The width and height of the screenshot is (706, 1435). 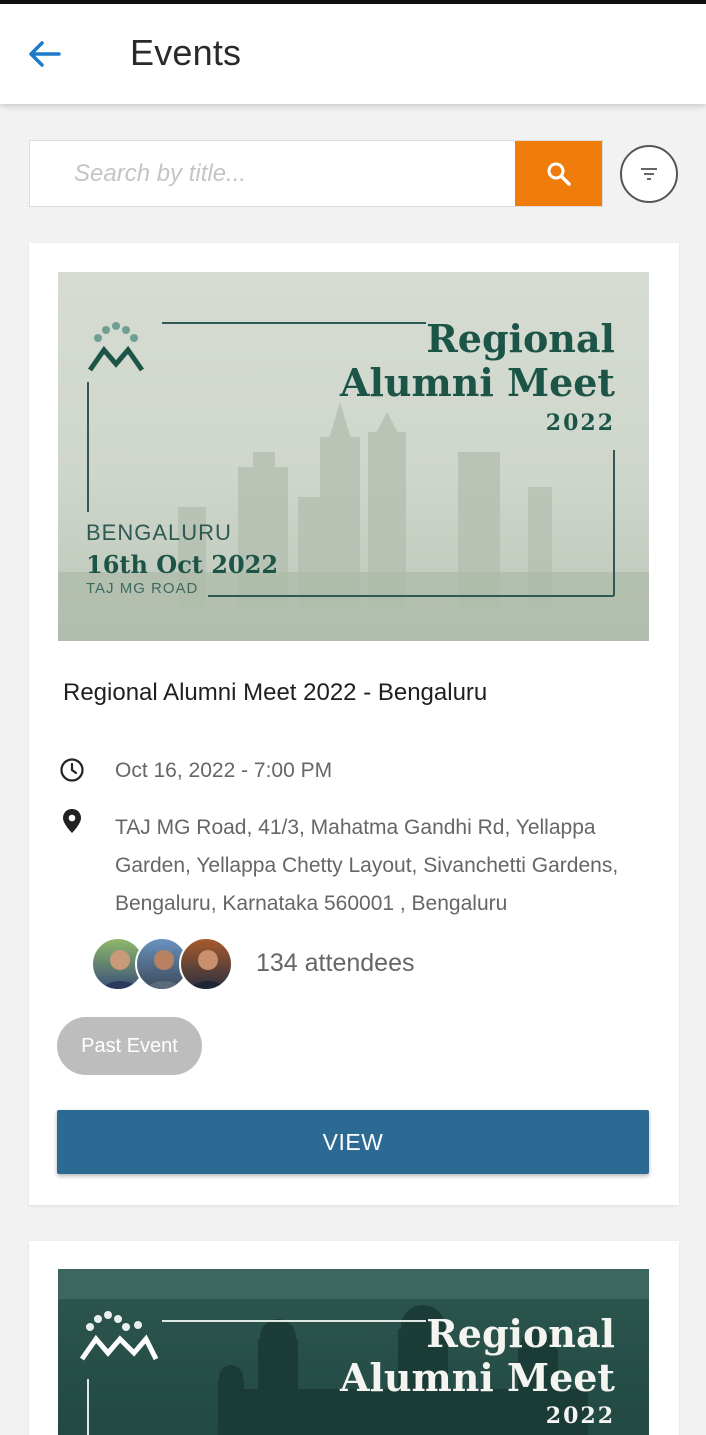 I want to click on app-bar: Events, so click(x=353, y=54).